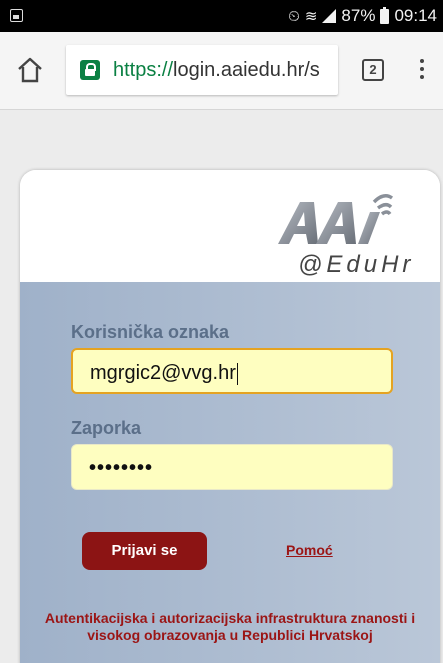  I want to click on home-icon, so click(30, 70).